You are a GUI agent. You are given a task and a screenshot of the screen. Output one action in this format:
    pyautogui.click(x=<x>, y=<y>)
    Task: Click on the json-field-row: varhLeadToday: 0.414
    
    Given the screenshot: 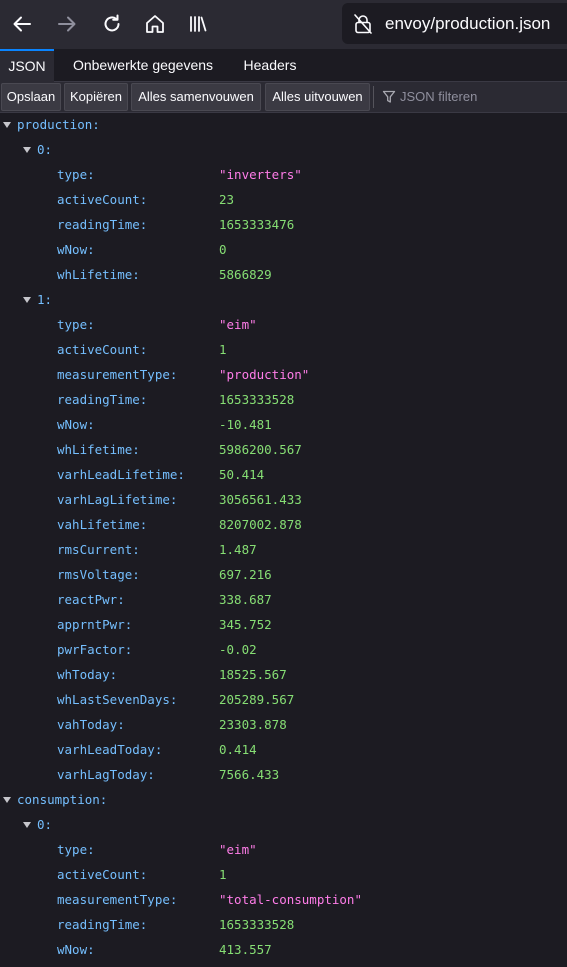 What is the action you would take?
    pyautogui.click(x=283, y=750)
    